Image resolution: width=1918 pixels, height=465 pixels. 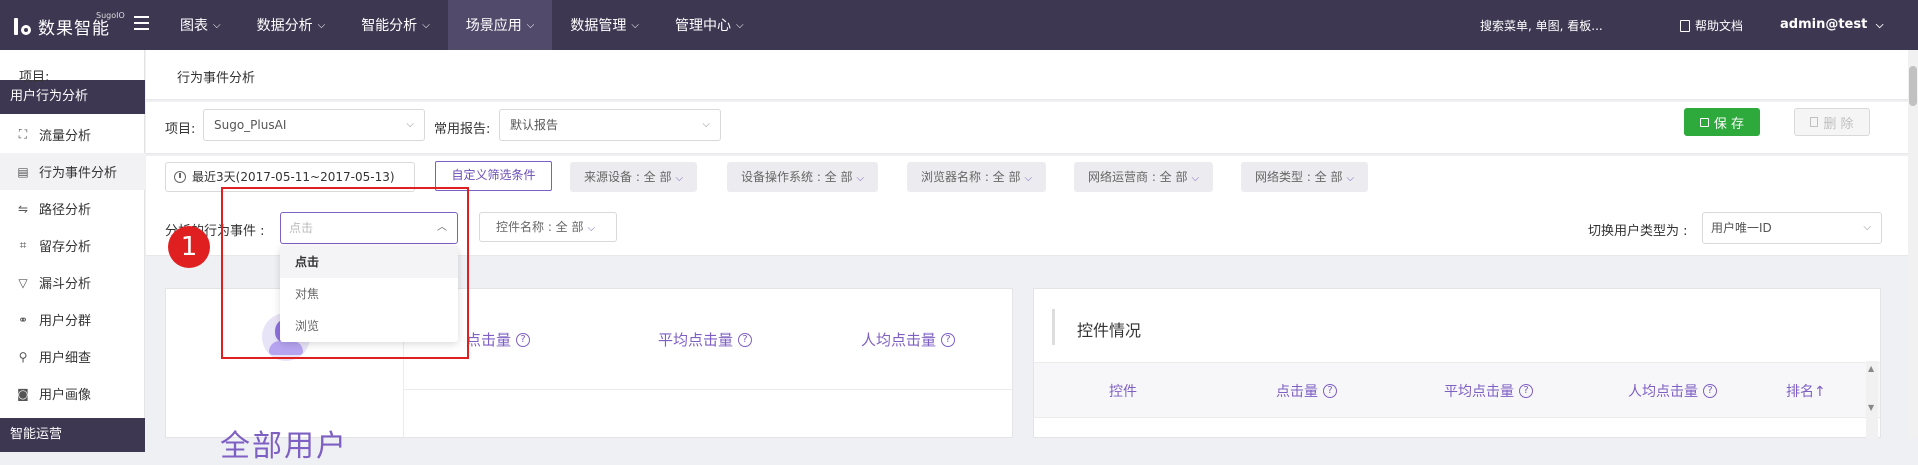 I want to click on sidebar-item-label: 用户画像, so click(x=65, y=395).